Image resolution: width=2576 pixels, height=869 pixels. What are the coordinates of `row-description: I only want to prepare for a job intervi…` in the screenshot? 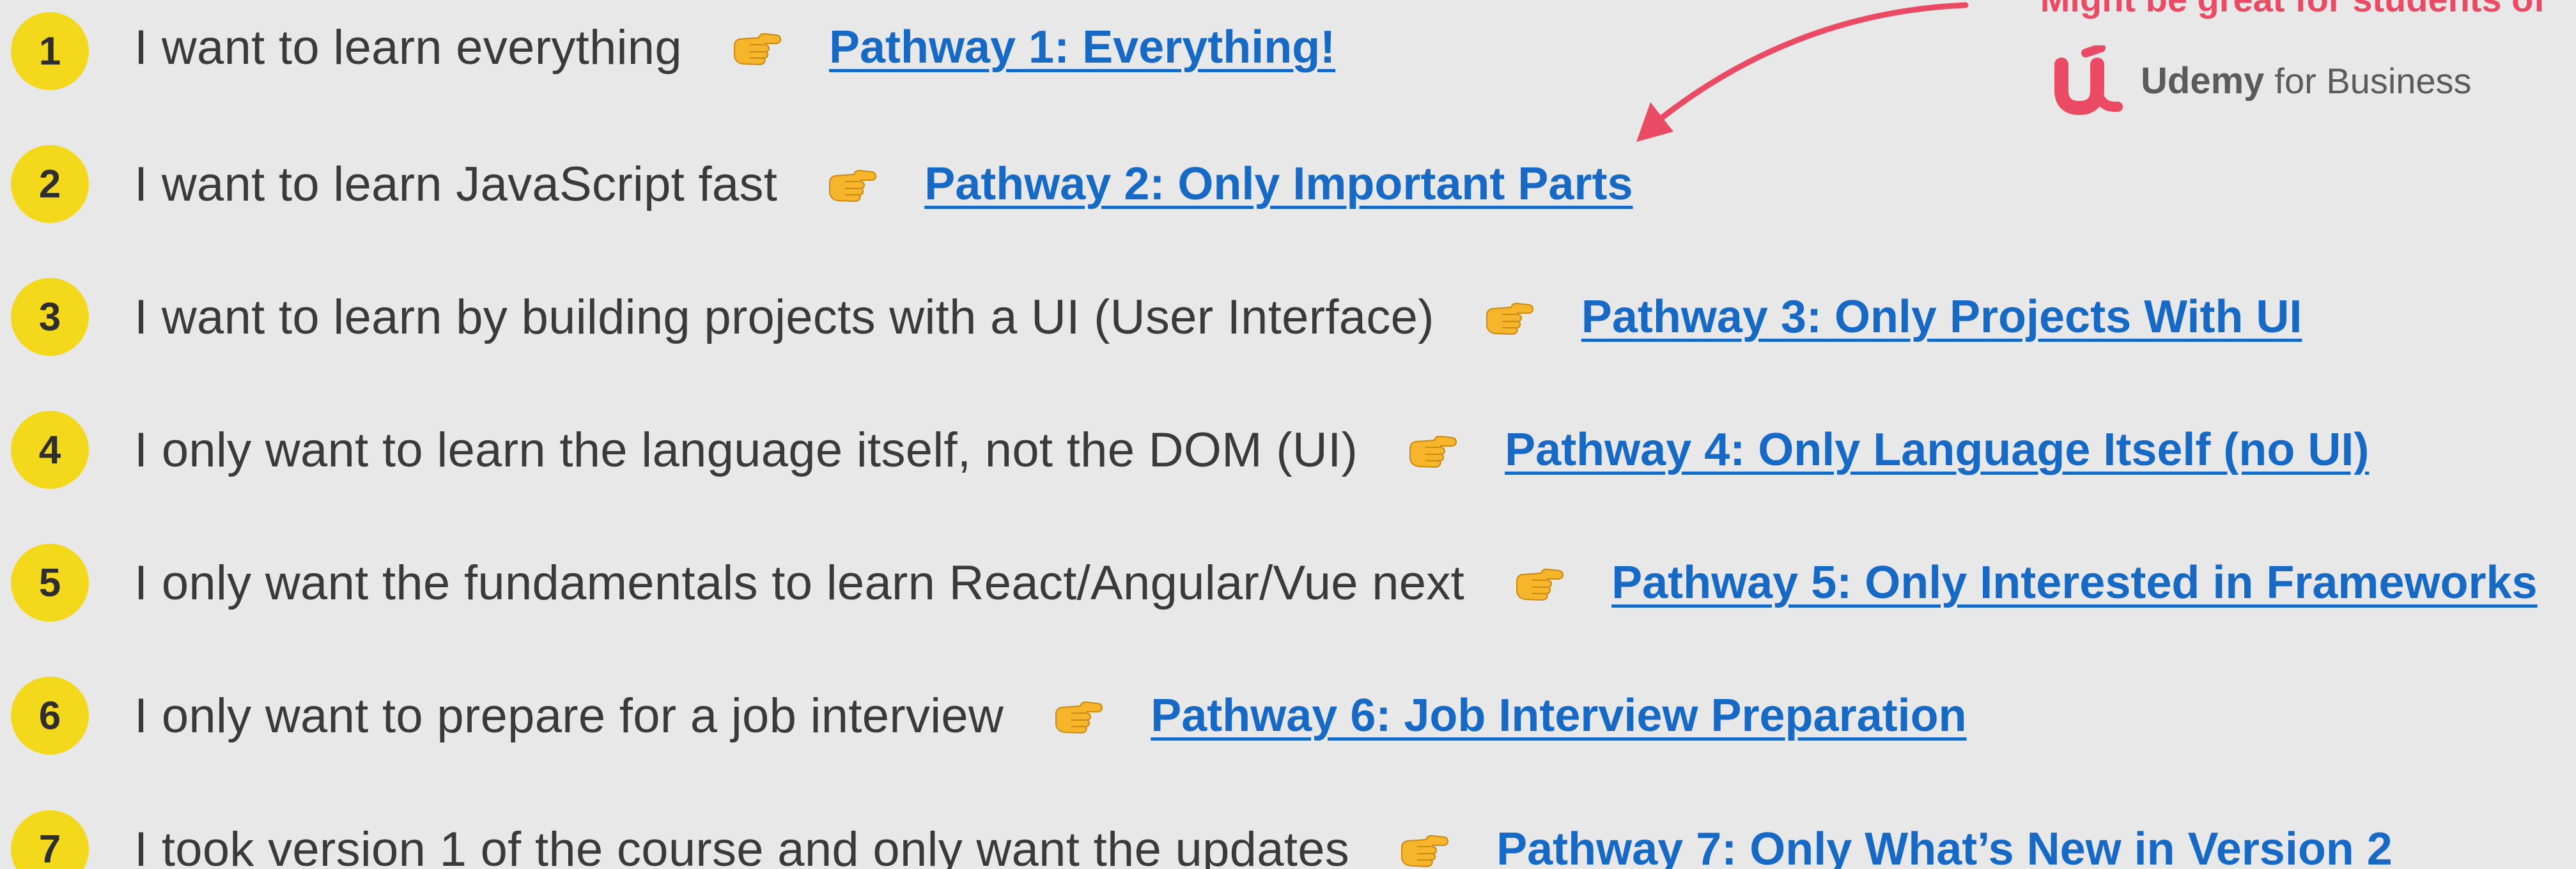 It's located at (569, 715).